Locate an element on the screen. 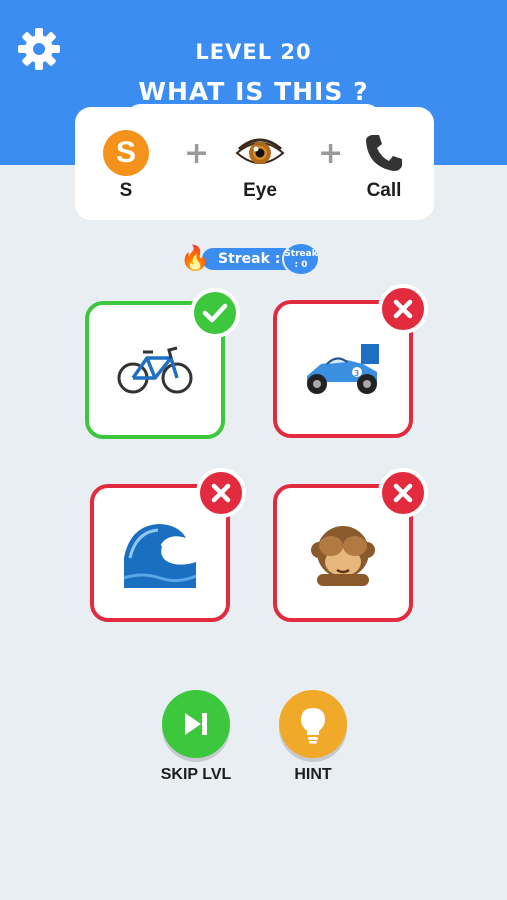 This screenshot has width=507, height=900. clue-eye: Eye is located at coordinates (260, 165).